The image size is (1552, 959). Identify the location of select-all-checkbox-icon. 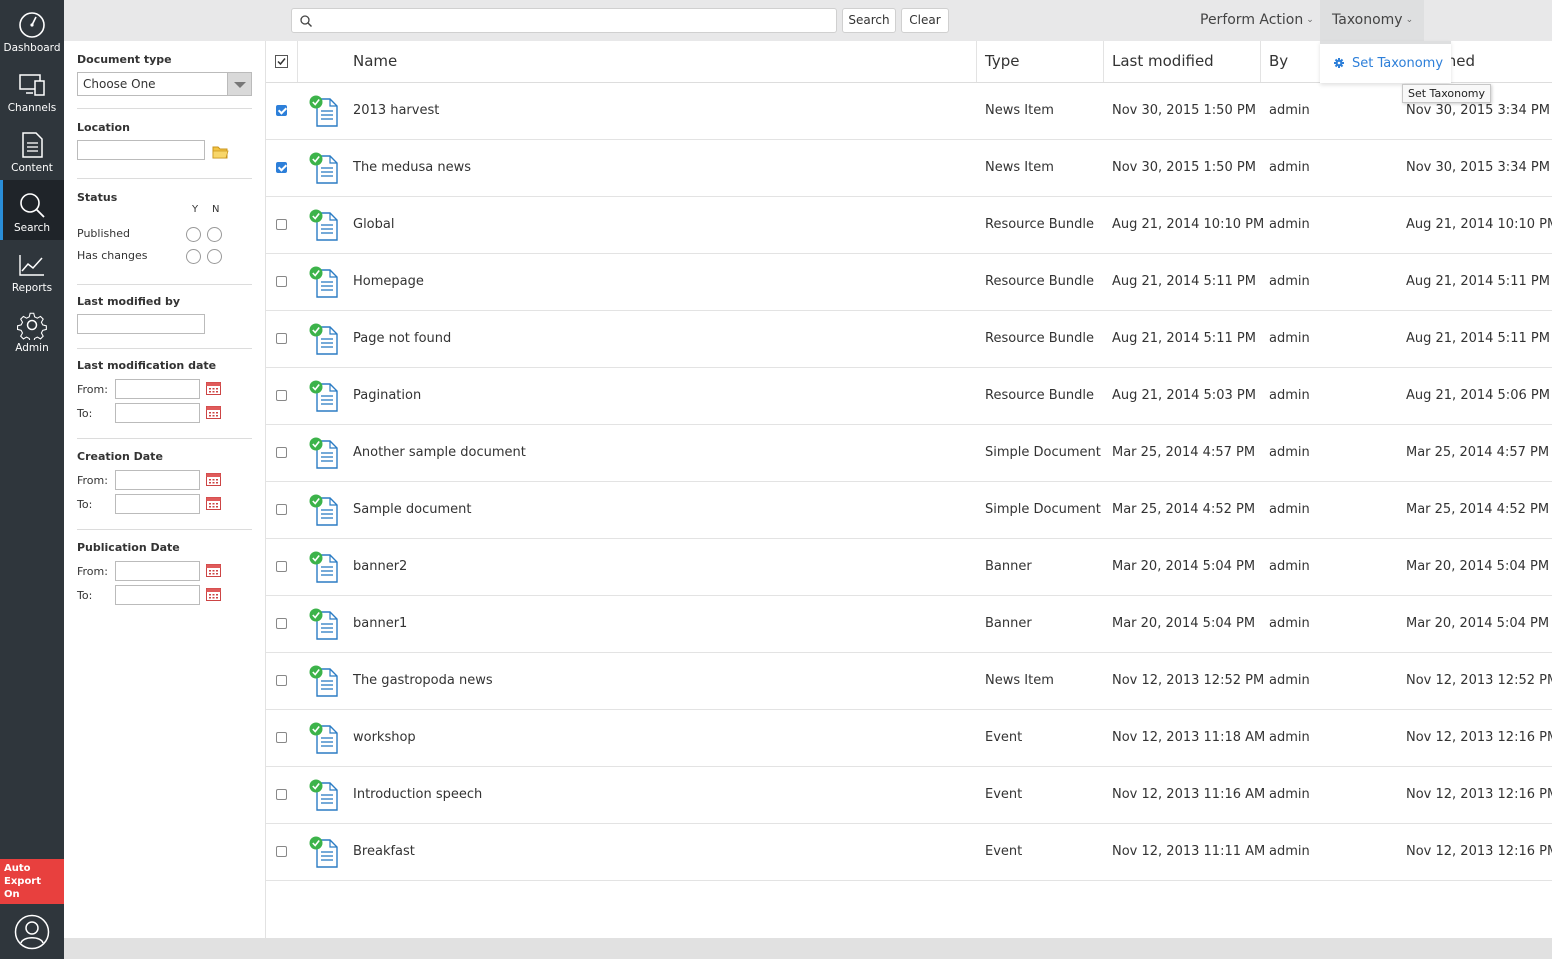
(281, 61).